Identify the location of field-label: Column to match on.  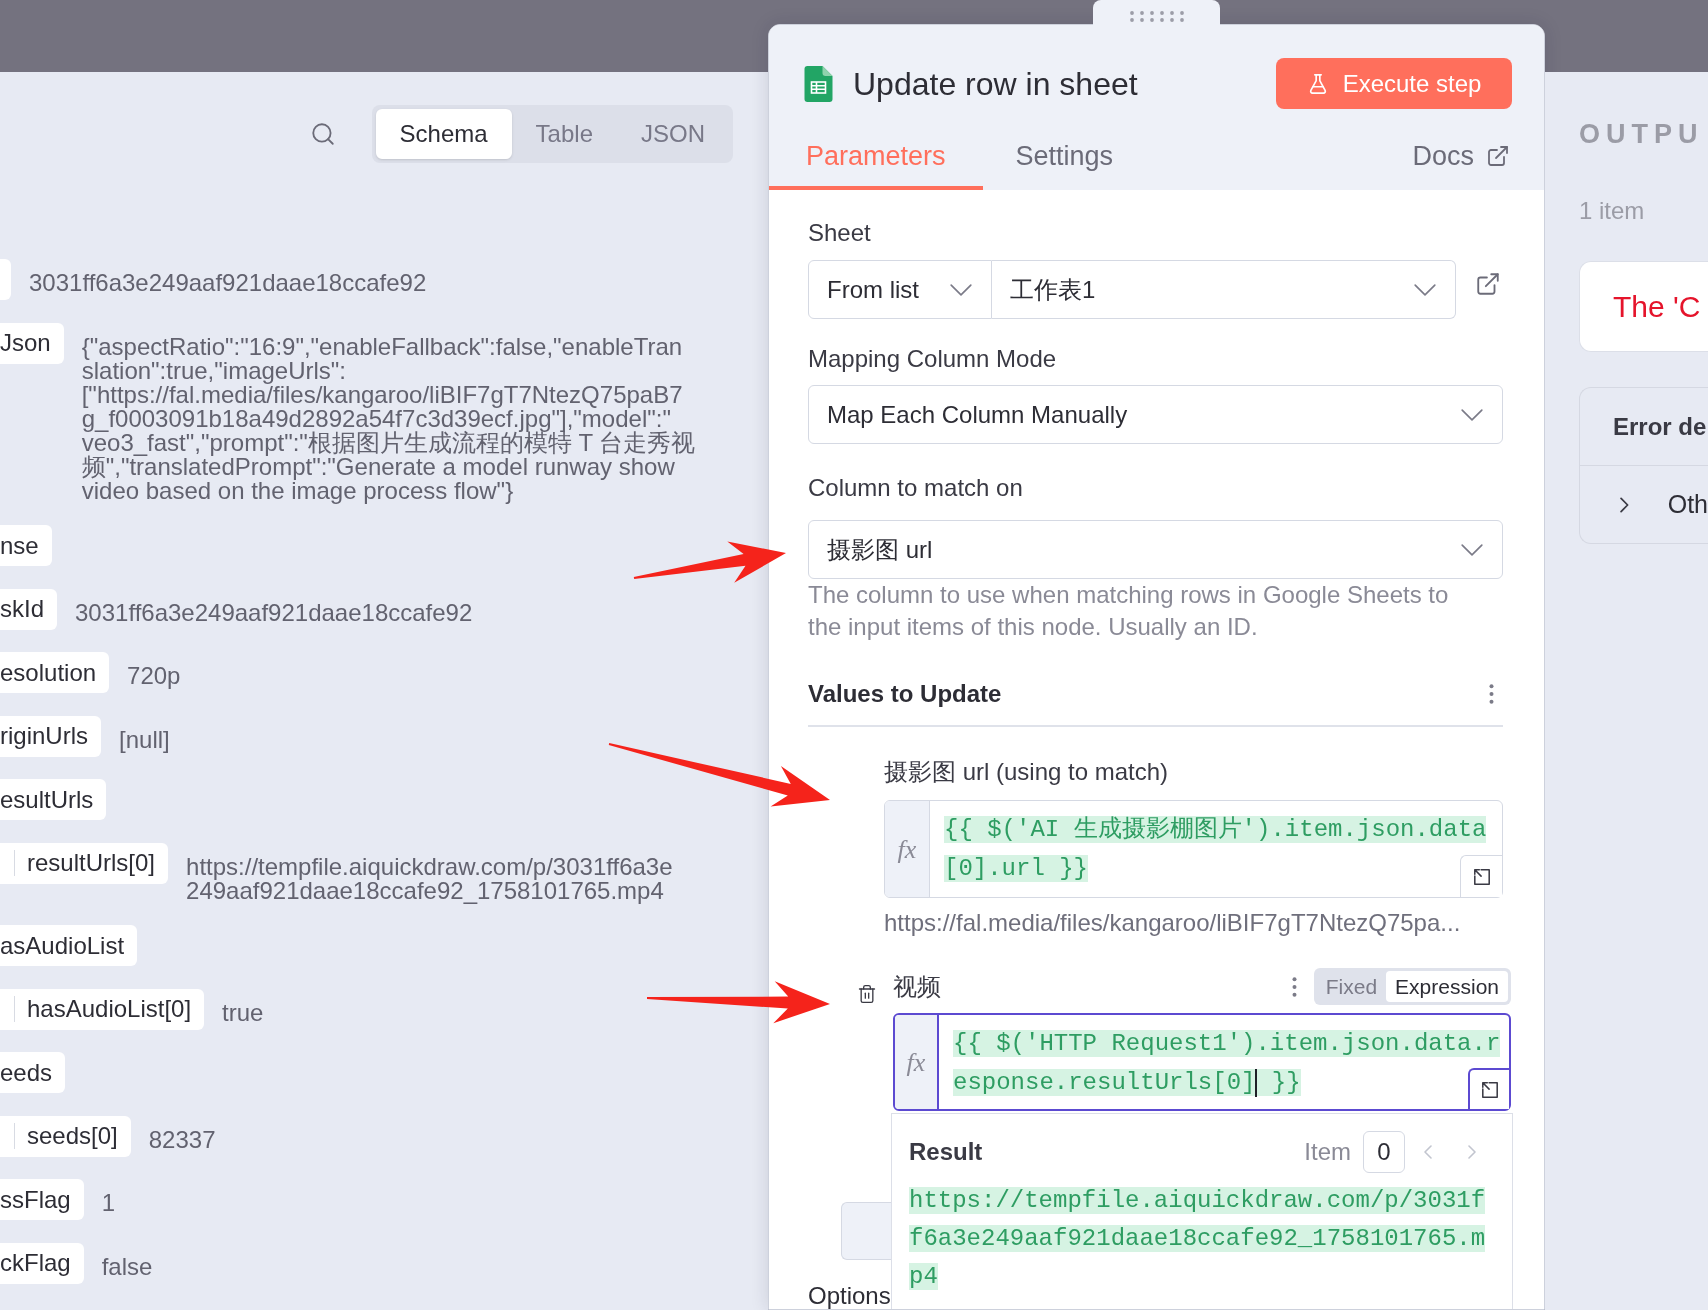
(915, 488).